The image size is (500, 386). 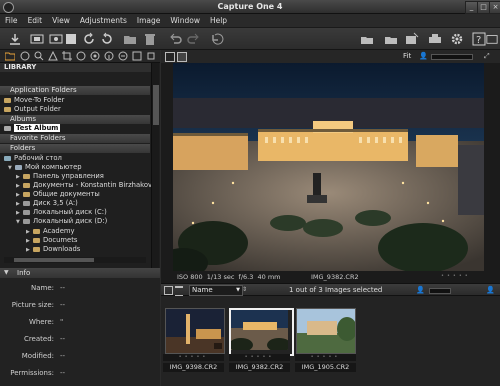 What do you see at coordinates (53, 167) in the screenshot?
I see `item-label: Мой компьютер` at bounding box center [53, 167].